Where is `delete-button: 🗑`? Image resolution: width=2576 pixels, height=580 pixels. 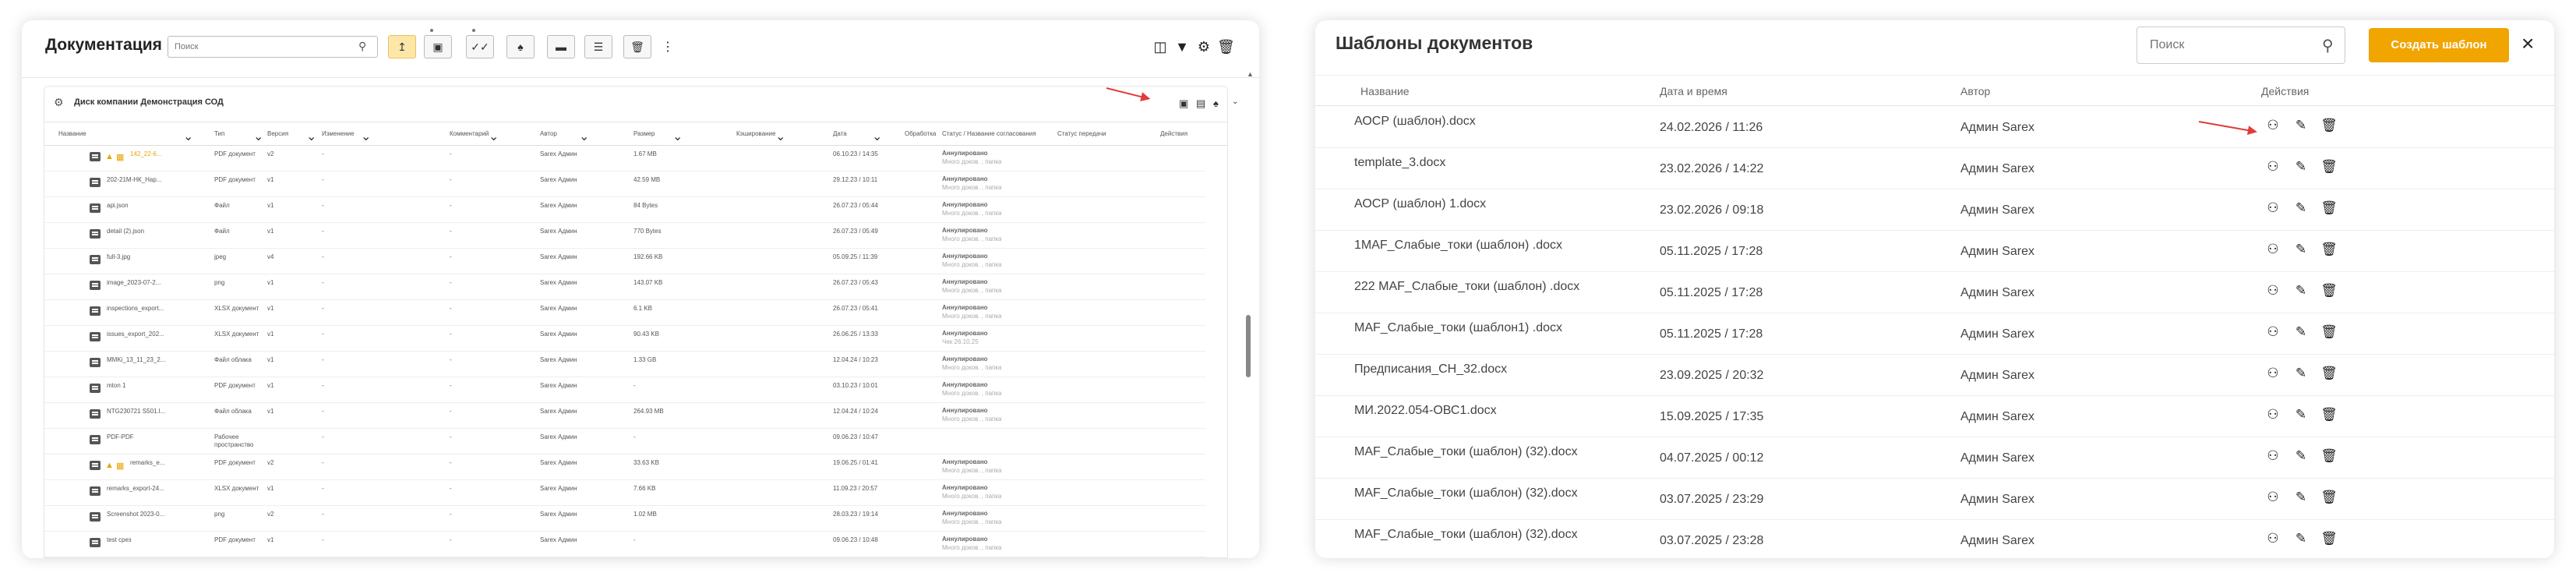 delete-button: 🗑 is located at coordinates (637, 46).